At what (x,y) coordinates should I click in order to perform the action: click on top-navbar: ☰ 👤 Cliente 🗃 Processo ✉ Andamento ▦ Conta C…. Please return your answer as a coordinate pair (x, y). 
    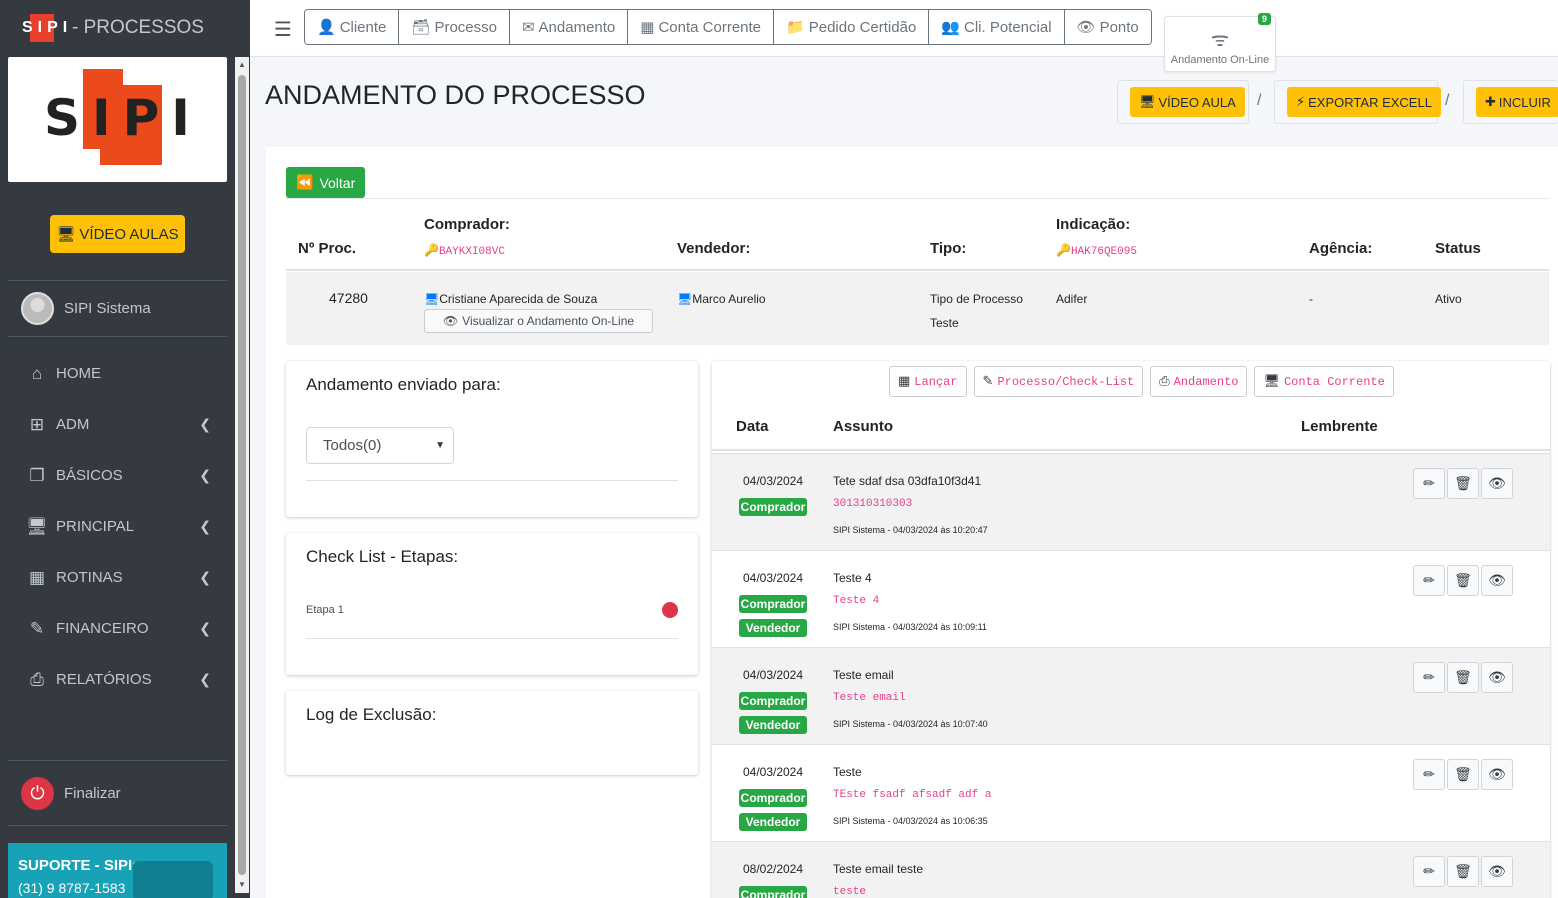
    Looking at the image, I should click on (904, 36).